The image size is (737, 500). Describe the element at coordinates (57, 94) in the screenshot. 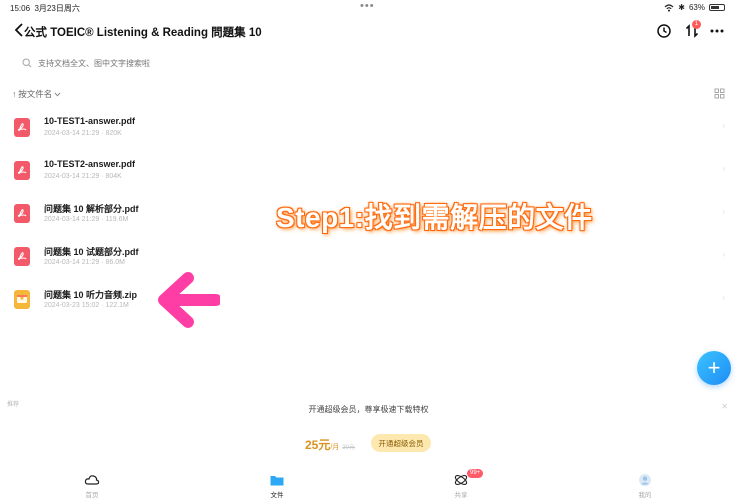

I see `chevron-down-icon` at that location.